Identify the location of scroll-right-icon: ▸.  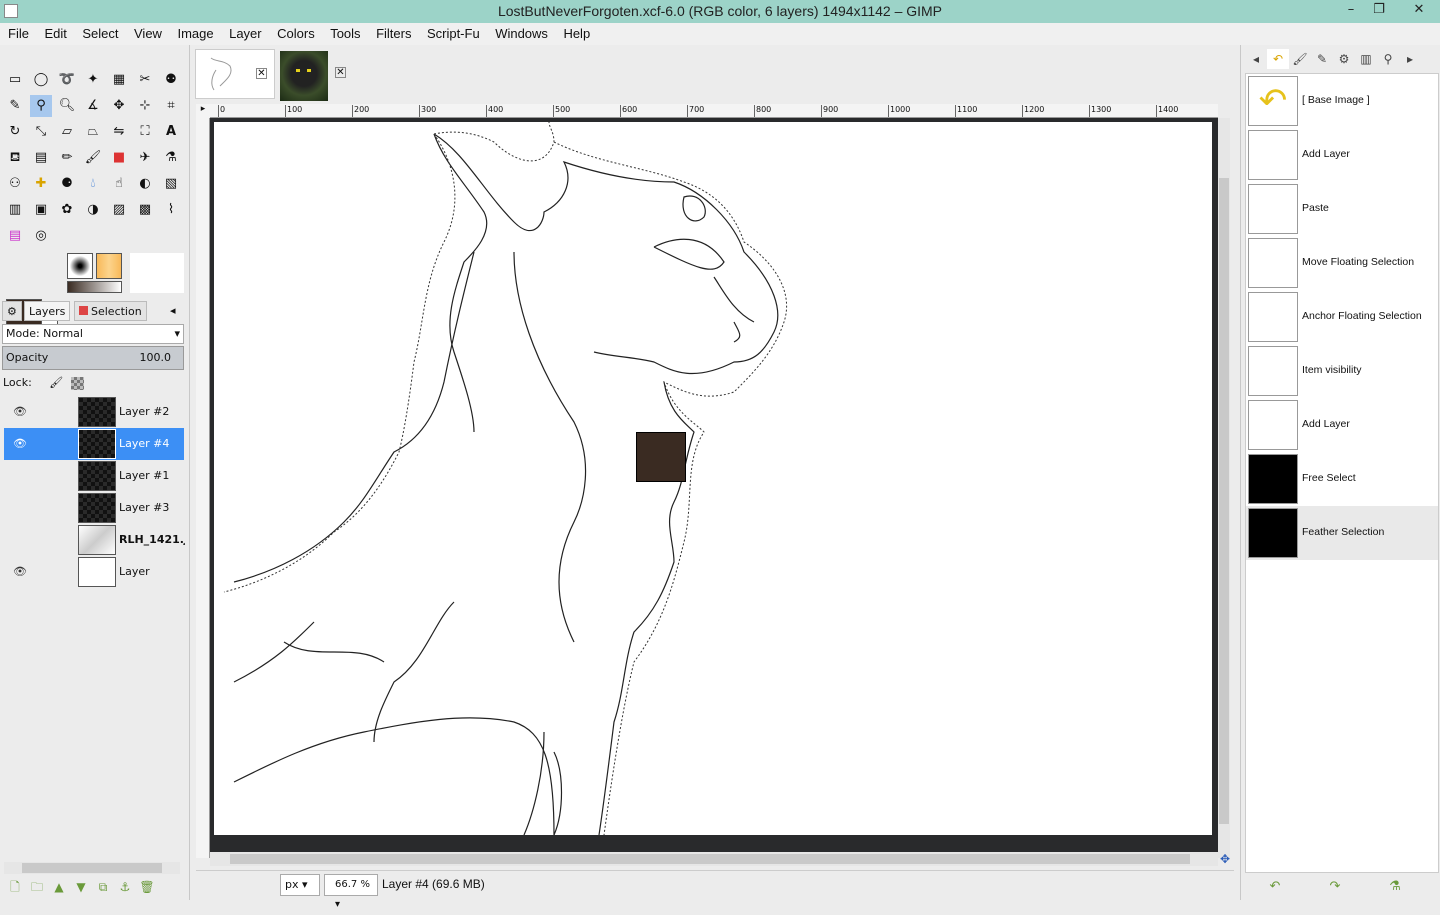
(1410, 59).